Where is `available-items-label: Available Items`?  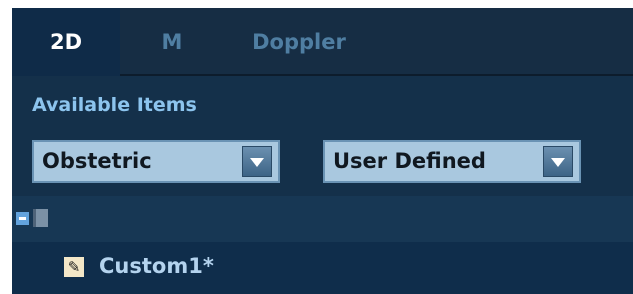 available-items-label: Available Items is located at coordinates (114, 105).